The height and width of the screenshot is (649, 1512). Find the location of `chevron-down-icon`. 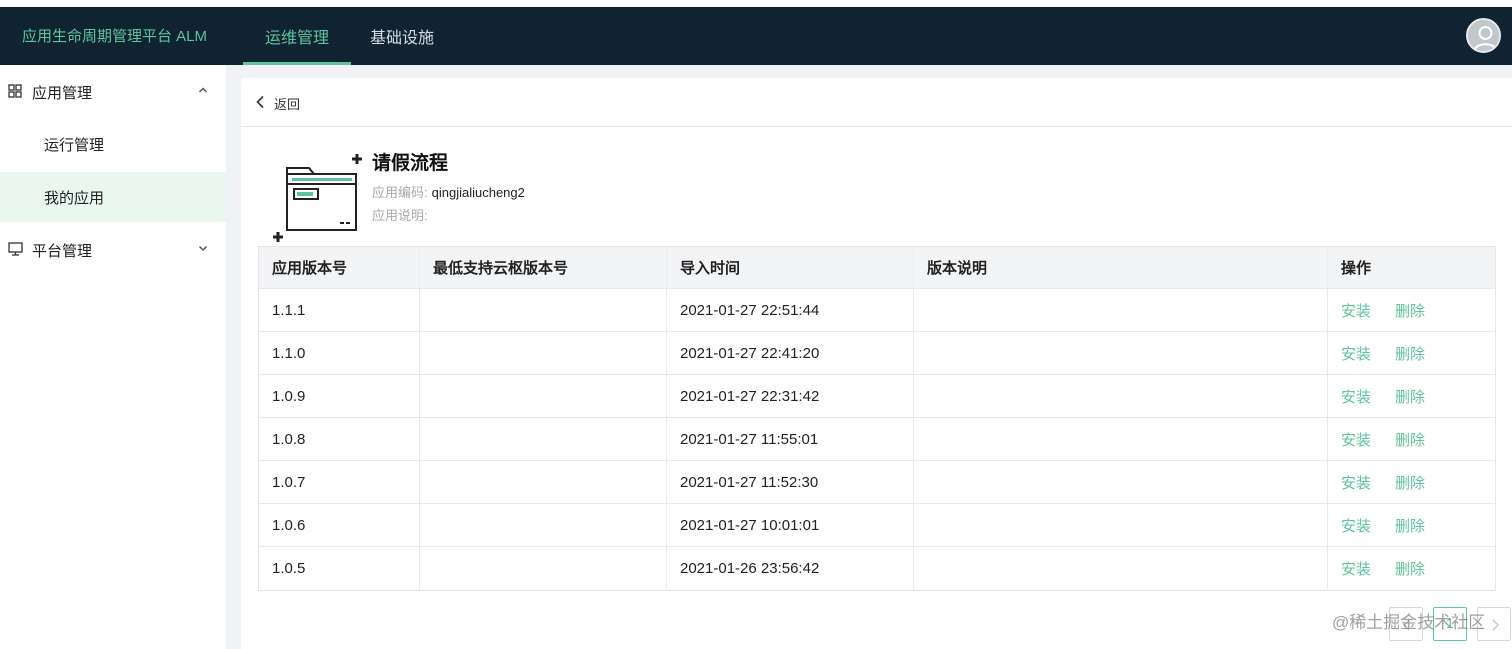

chevron-down-icon is located at coordinates (203, 248).